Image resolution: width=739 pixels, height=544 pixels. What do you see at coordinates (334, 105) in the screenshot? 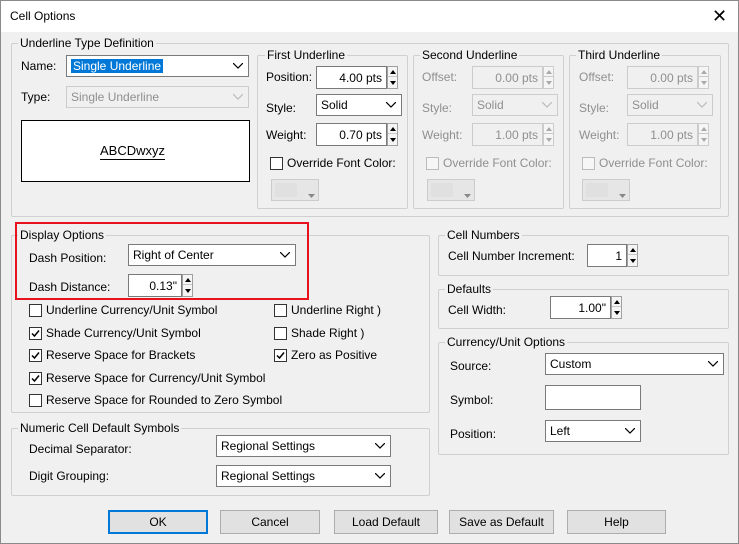
I see `first-style-value: Solid` at bounding box center [334, 105].